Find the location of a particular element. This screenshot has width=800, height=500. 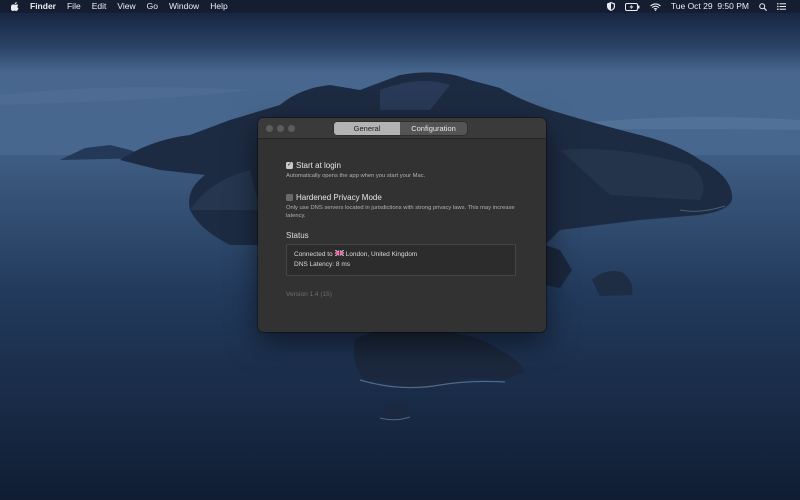

connected-location: London, United Kingdom is located at coordinates (381, 254).